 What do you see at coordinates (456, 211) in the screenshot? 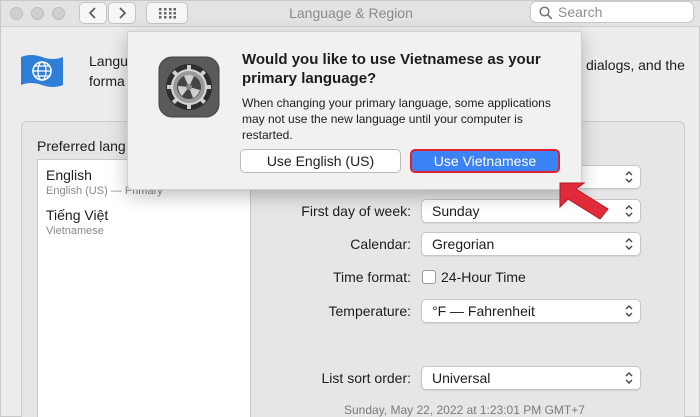
I see `first-day-value: Sunday` at bounding box center [456, 211].